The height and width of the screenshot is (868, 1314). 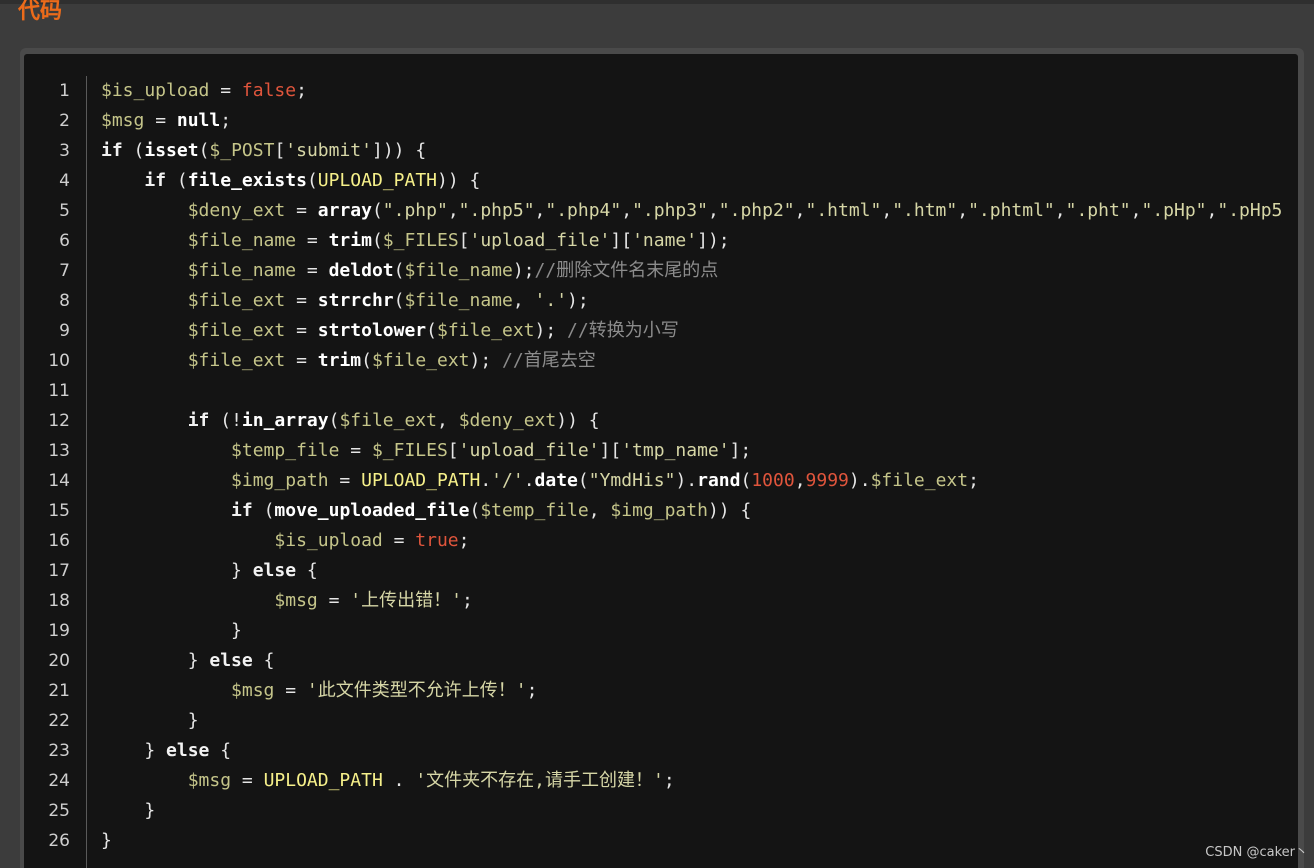 What do you see at coordinates (59, 841) in the screenshot?
I see `line-number: 26` at bounding box center [59, 841].